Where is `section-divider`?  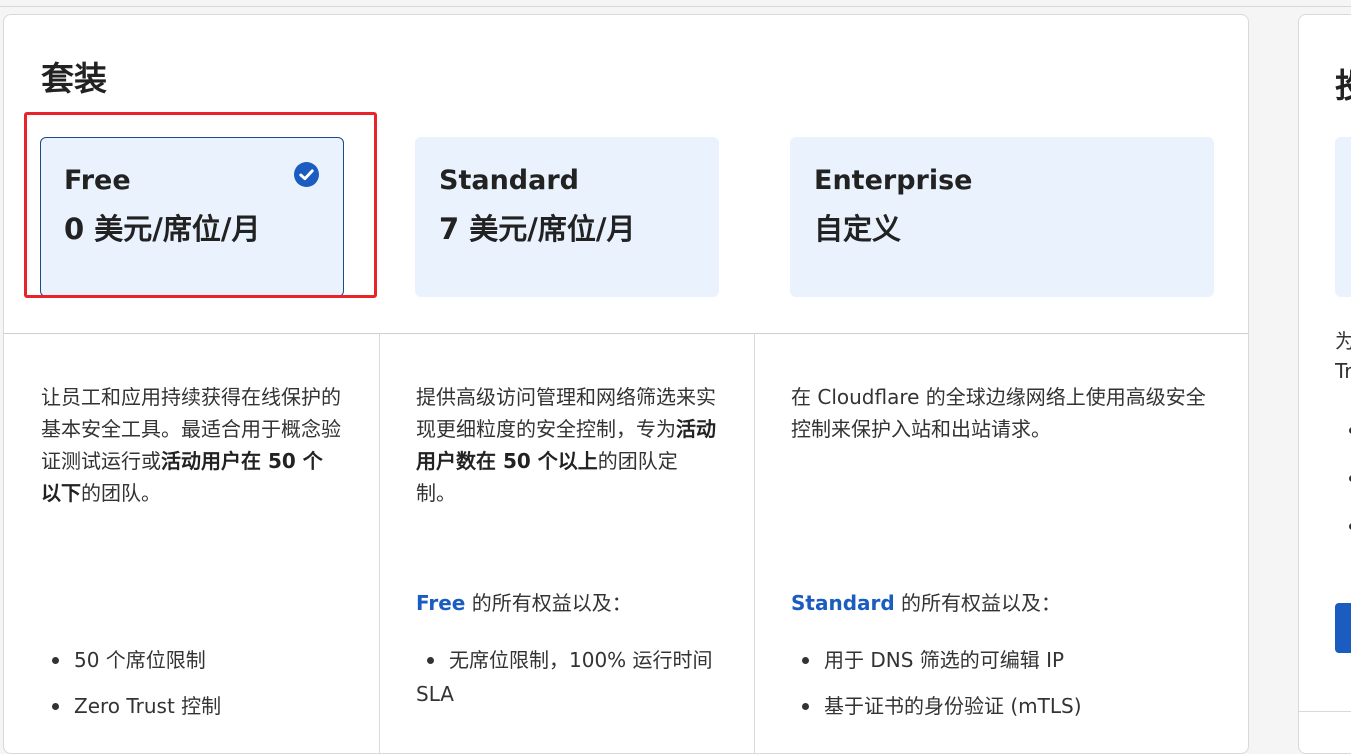
section-divider is located at coordinates (626, 333).